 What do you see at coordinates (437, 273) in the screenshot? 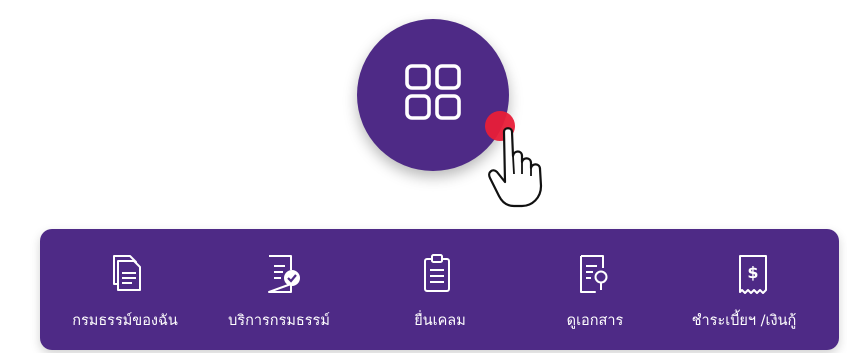
I see `clipboard-icon` at bounding box center [437, 273].